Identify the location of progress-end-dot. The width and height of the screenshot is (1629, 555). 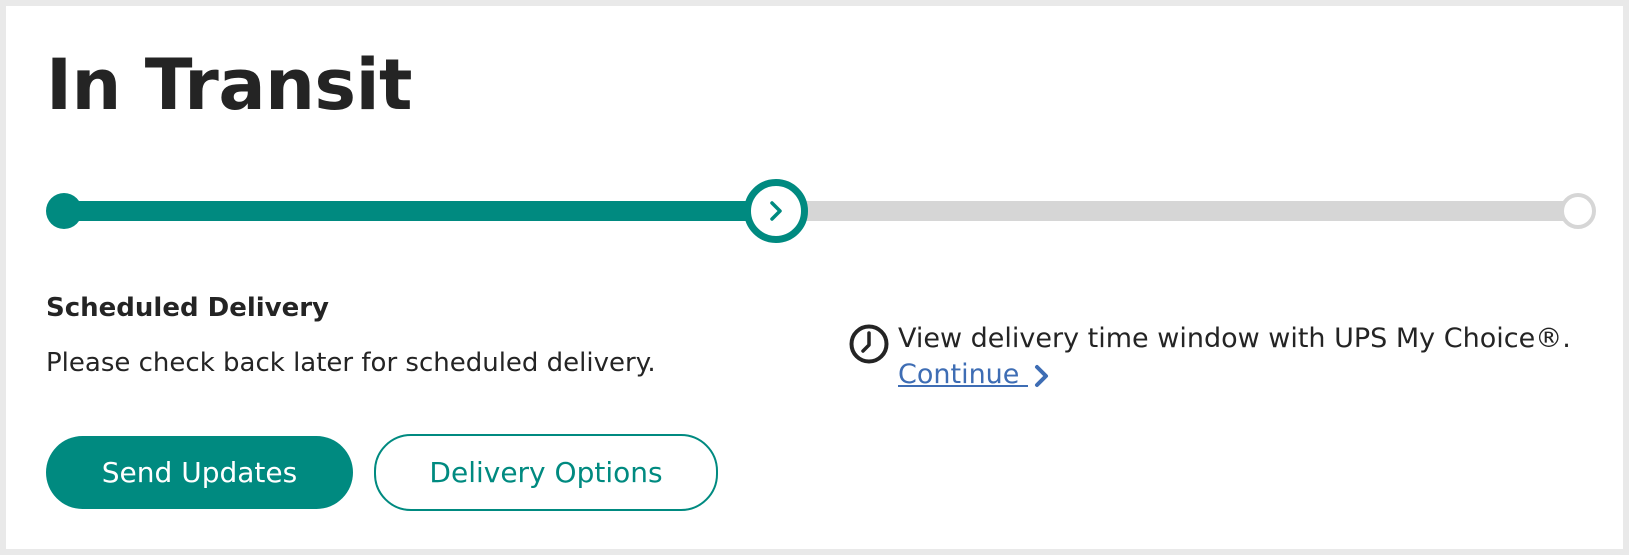
(1578, 211).